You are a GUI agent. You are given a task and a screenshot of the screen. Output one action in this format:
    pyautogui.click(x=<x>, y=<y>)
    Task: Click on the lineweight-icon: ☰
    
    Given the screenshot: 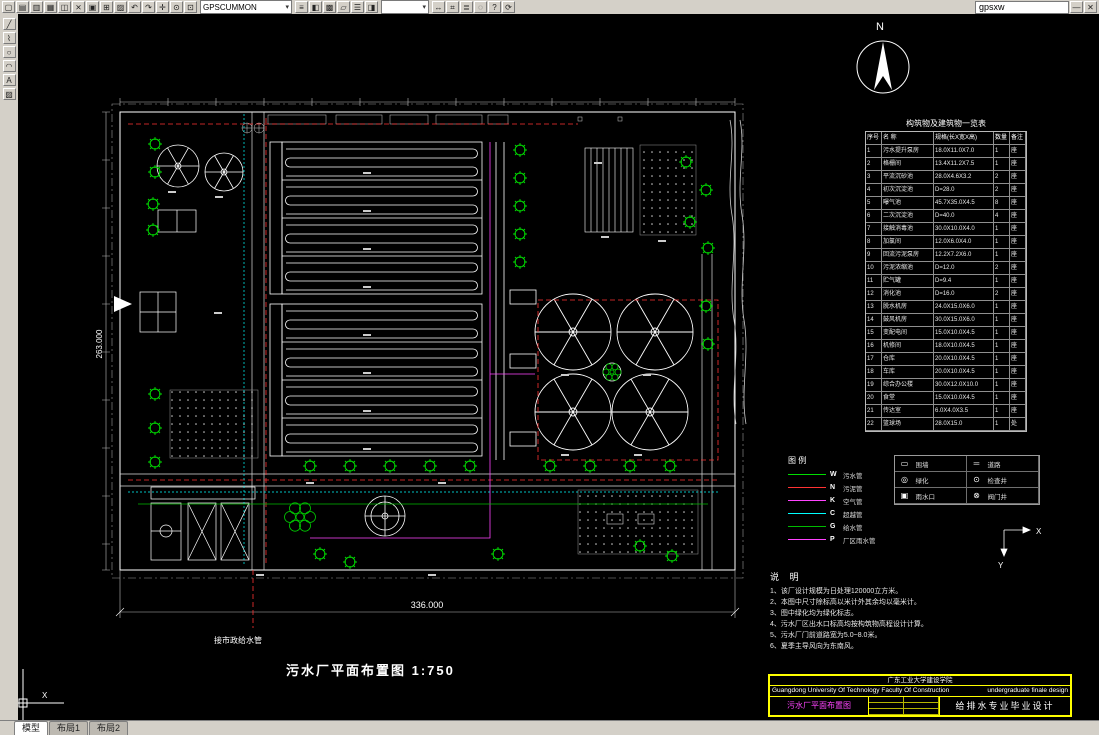 What is the action you would take?
    pyautogui.click(x=357, y=7)
    